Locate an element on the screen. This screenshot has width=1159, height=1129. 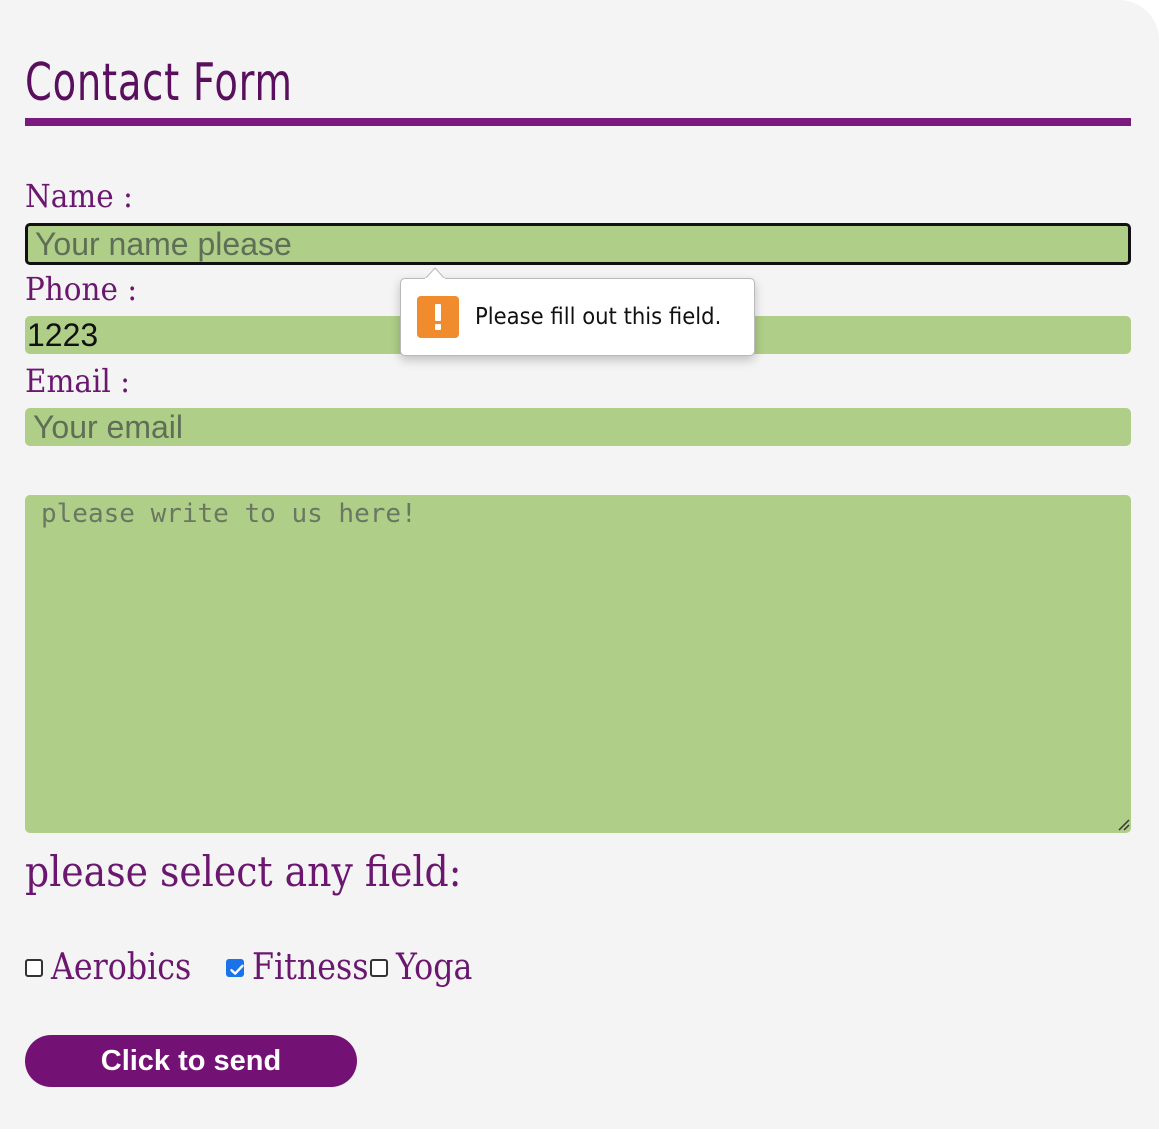
tooltip-arrow-icon is located at coordinates (435, 273).